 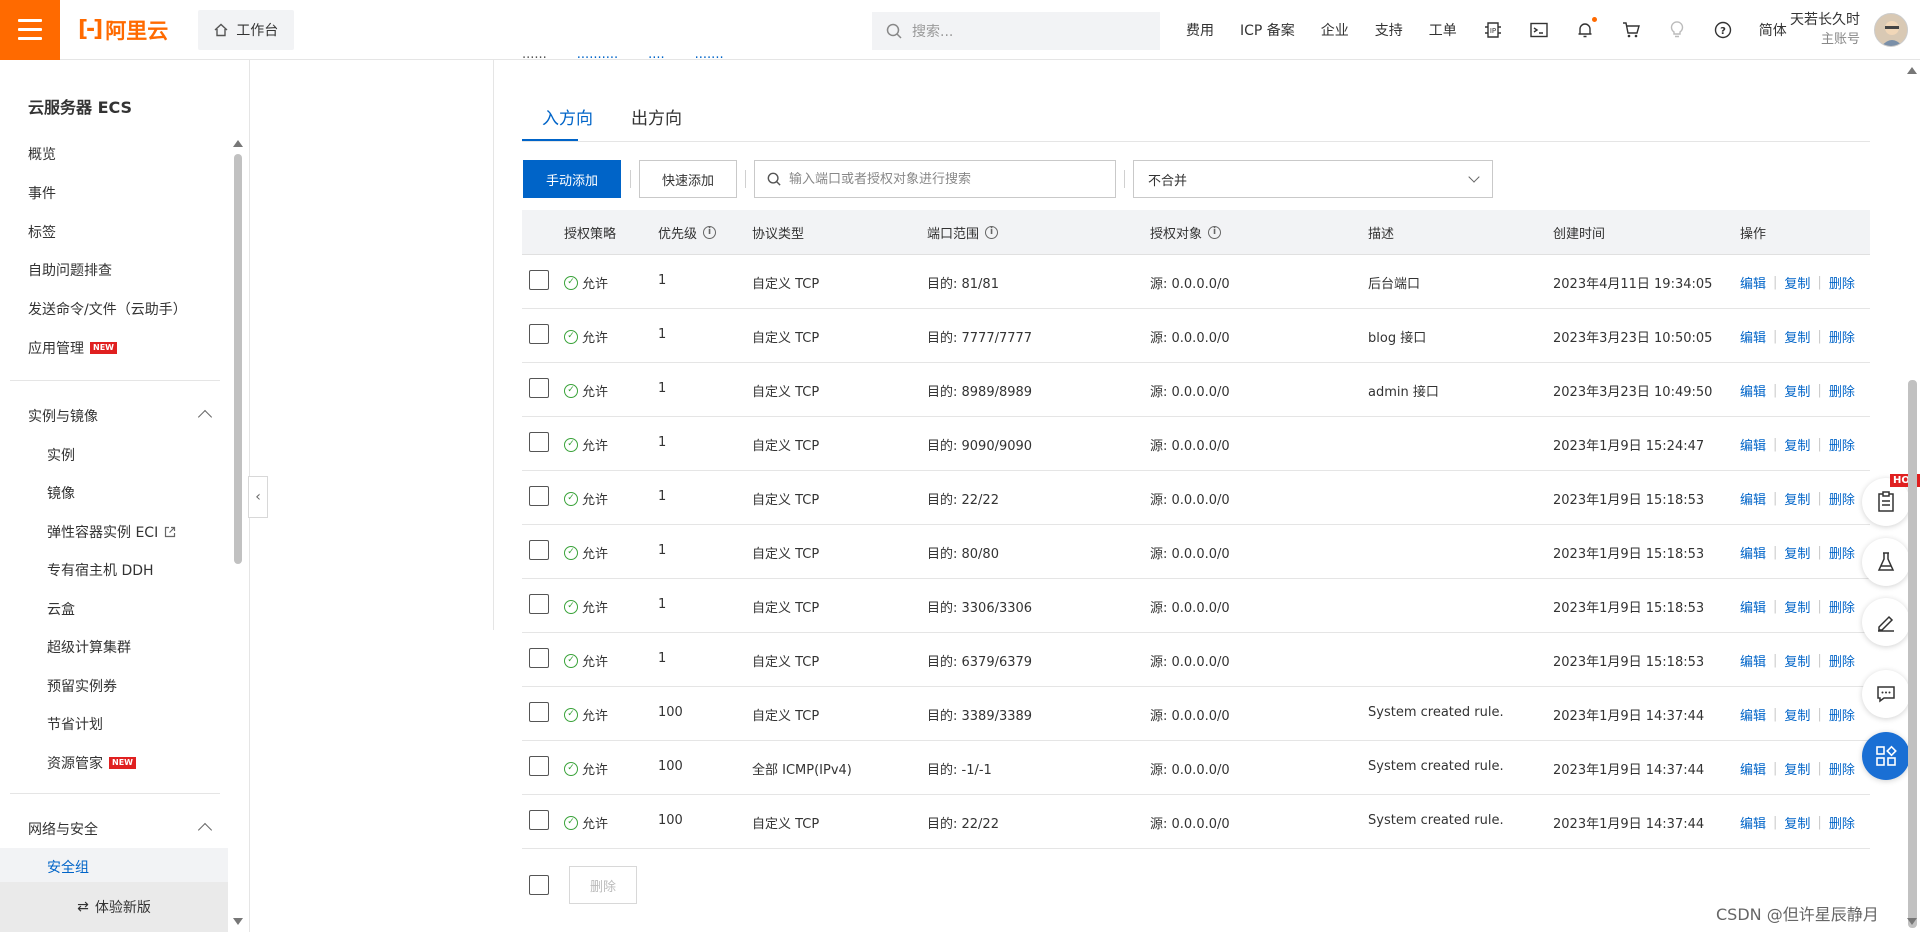 I want to click on edit-float-button, so click(x=1886, y=622).